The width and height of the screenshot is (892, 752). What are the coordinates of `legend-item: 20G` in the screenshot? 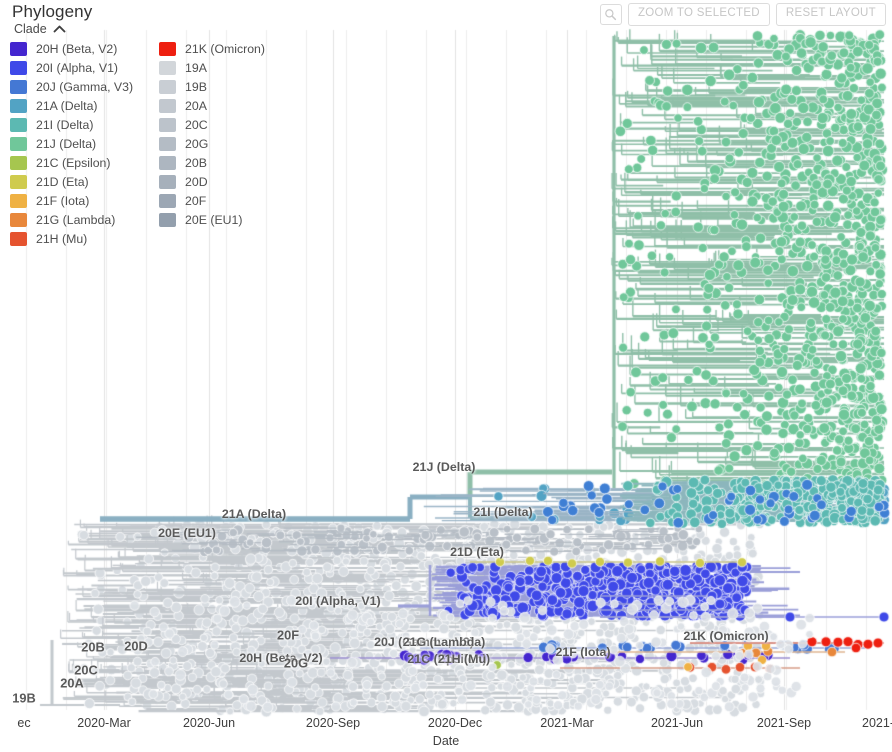 It's located at (212, 143).